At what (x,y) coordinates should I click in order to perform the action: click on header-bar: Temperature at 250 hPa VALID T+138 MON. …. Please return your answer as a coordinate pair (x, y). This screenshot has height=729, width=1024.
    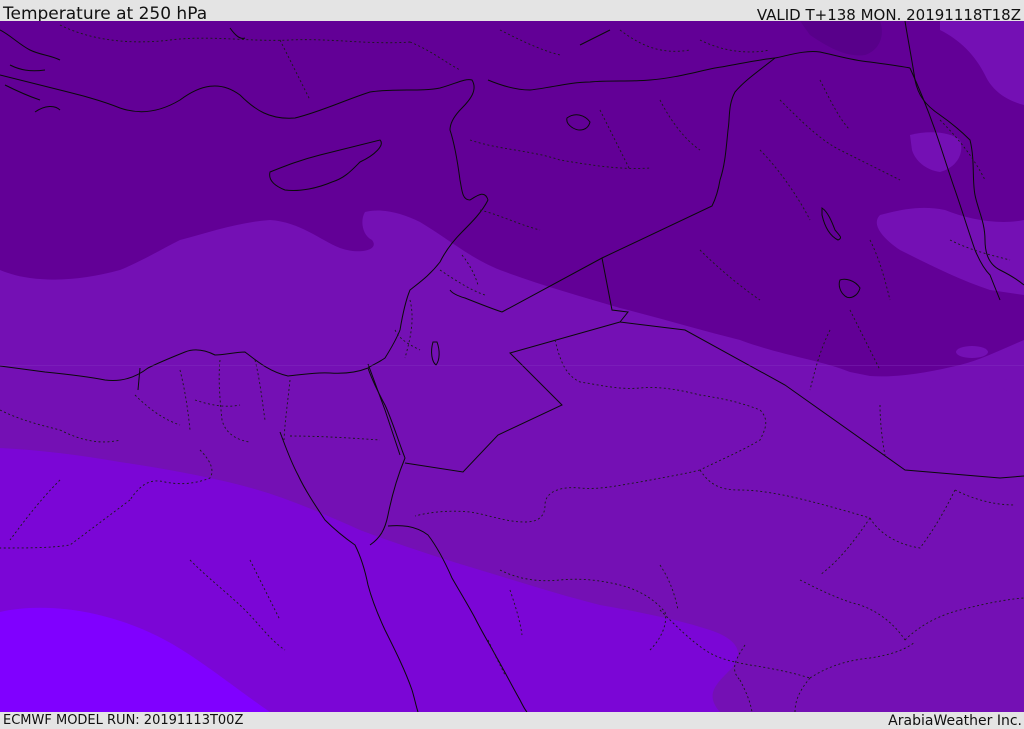
    Looking at the image, I should click on (512, 12).